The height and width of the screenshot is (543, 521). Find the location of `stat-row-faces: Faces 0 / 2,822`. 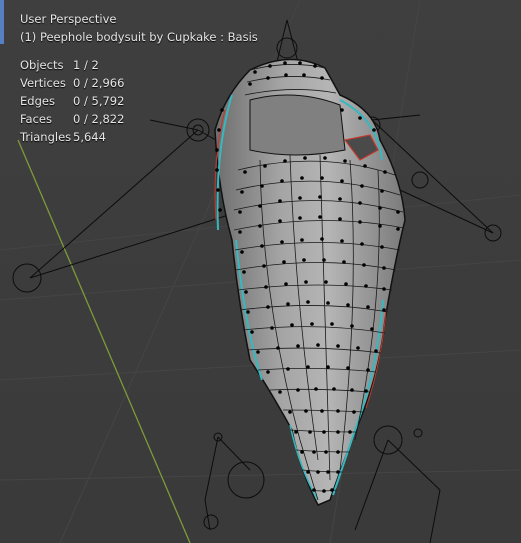

stat-row-faces: Faces 0 / 2,822 is located at coordinates (139, 119).